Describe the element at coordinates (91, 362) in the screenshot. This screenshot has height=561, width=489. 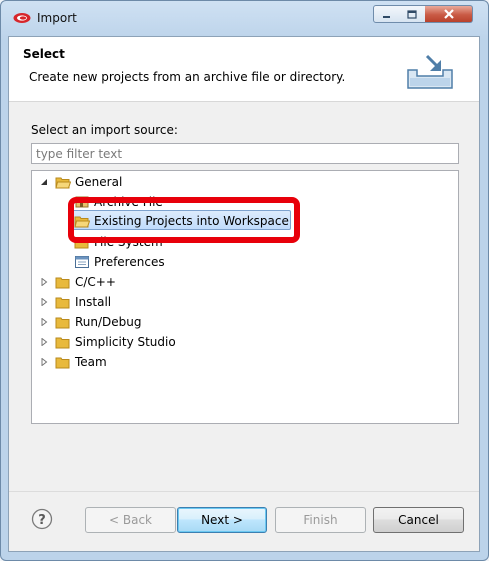
I see `tree-item-label: Team` at that location.